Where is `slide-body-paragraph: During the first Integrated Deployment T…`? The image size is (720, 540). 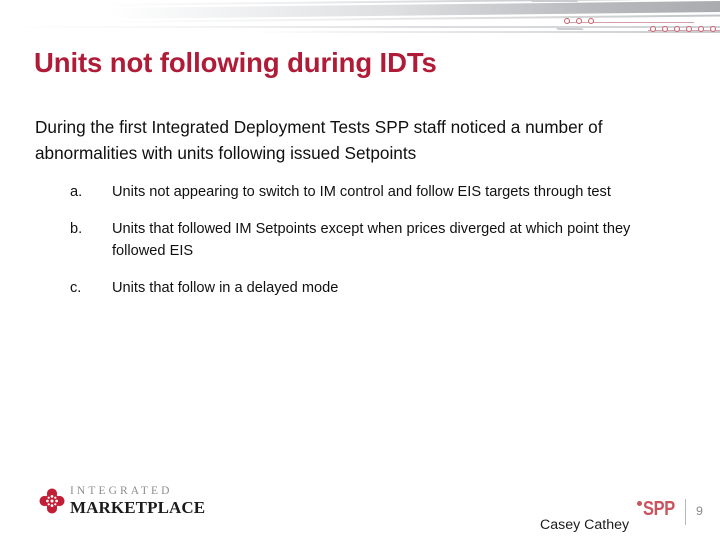
slide-body-paragraph: During the first Integrated Deployment T… is located at coordinates (319, 140).